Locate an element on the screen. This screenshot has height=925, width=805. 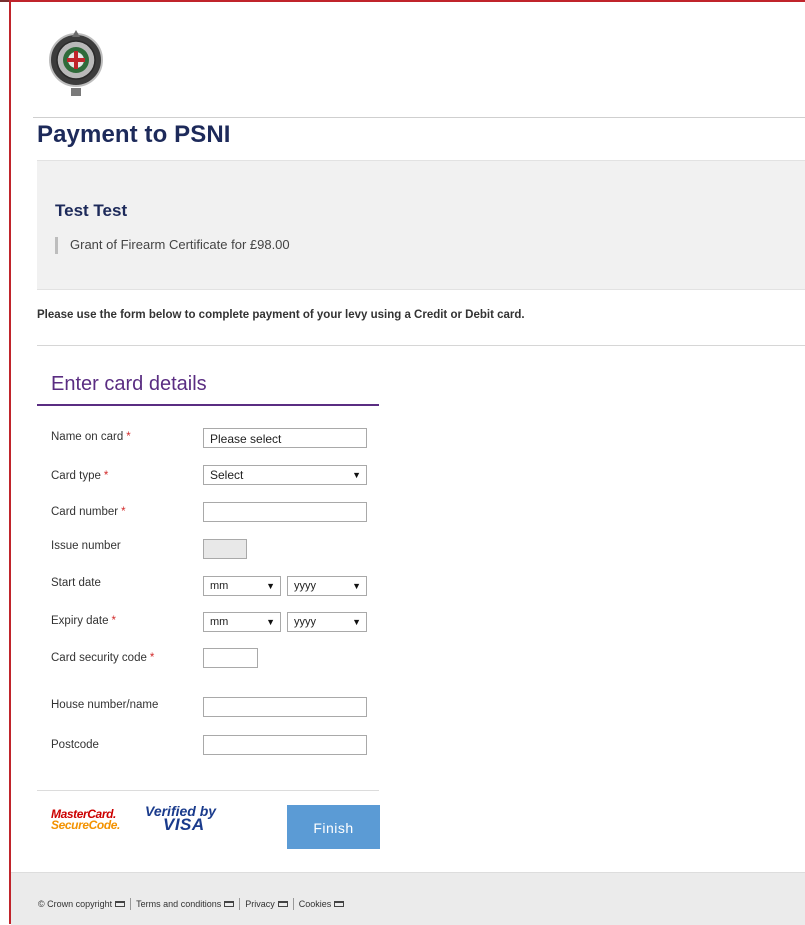
window-frame-left is located at coordinates (10, 462).